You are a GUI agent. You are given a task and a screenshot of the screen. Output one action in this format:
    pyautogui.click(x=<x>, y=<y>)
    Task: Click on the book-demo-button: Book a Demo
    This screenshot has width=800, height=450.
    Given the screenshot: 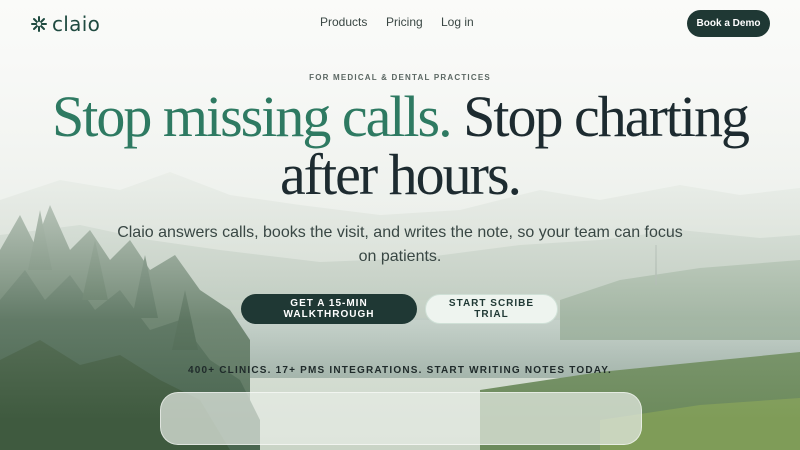 What is the action you would take?
    pyautogui.click(x=728, y=23)
    